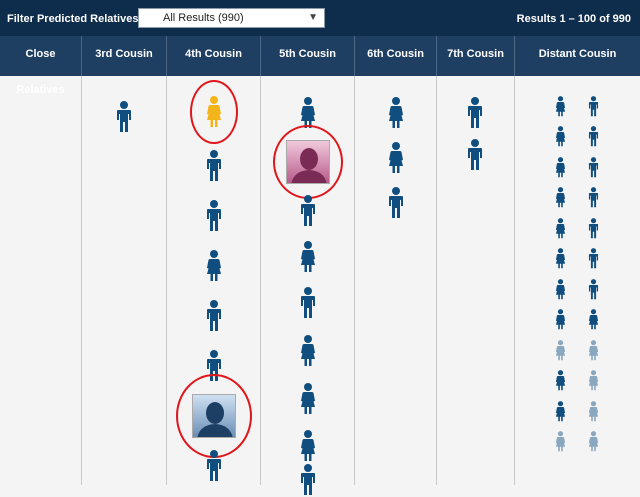 Image resolution: width=640 pixels, height=497 pixels. I want to click on column-header-7th-cousin: 7th Cousin, so click(476, 56).